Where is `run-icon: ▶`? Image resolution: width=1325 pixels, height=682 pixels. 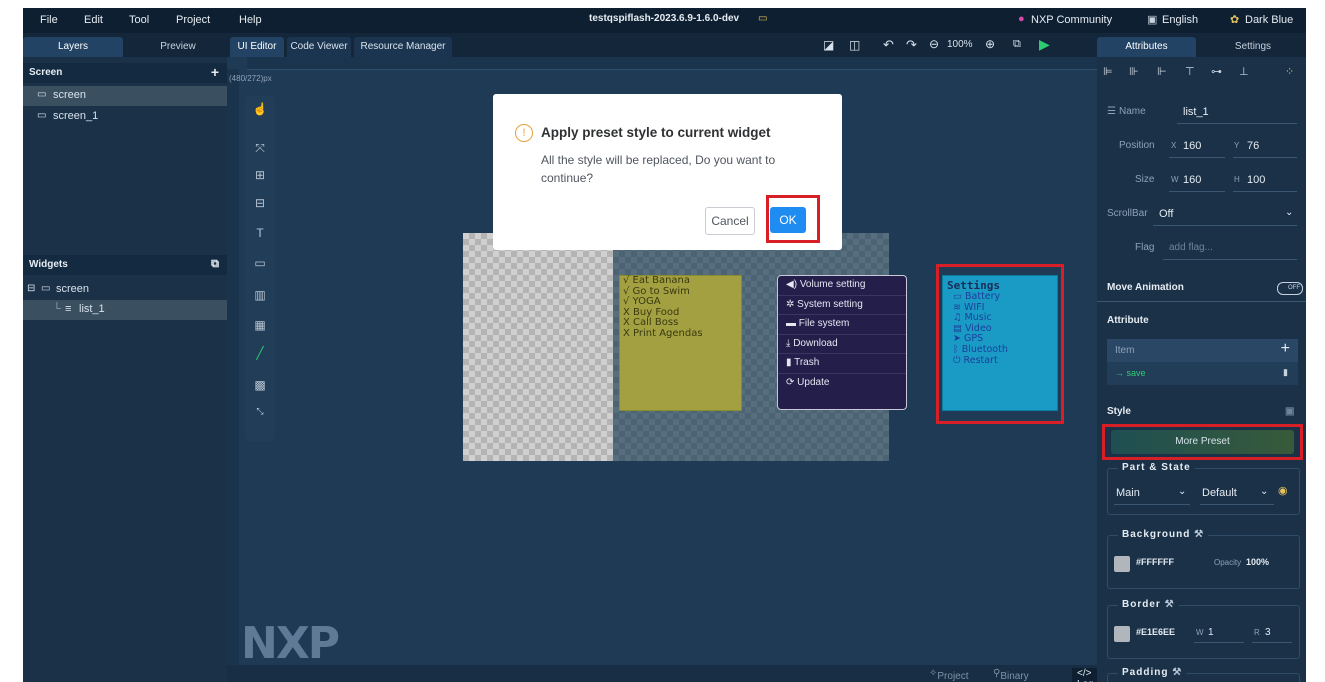
run-icon: ▶ is located at coordinates (1044, 44).